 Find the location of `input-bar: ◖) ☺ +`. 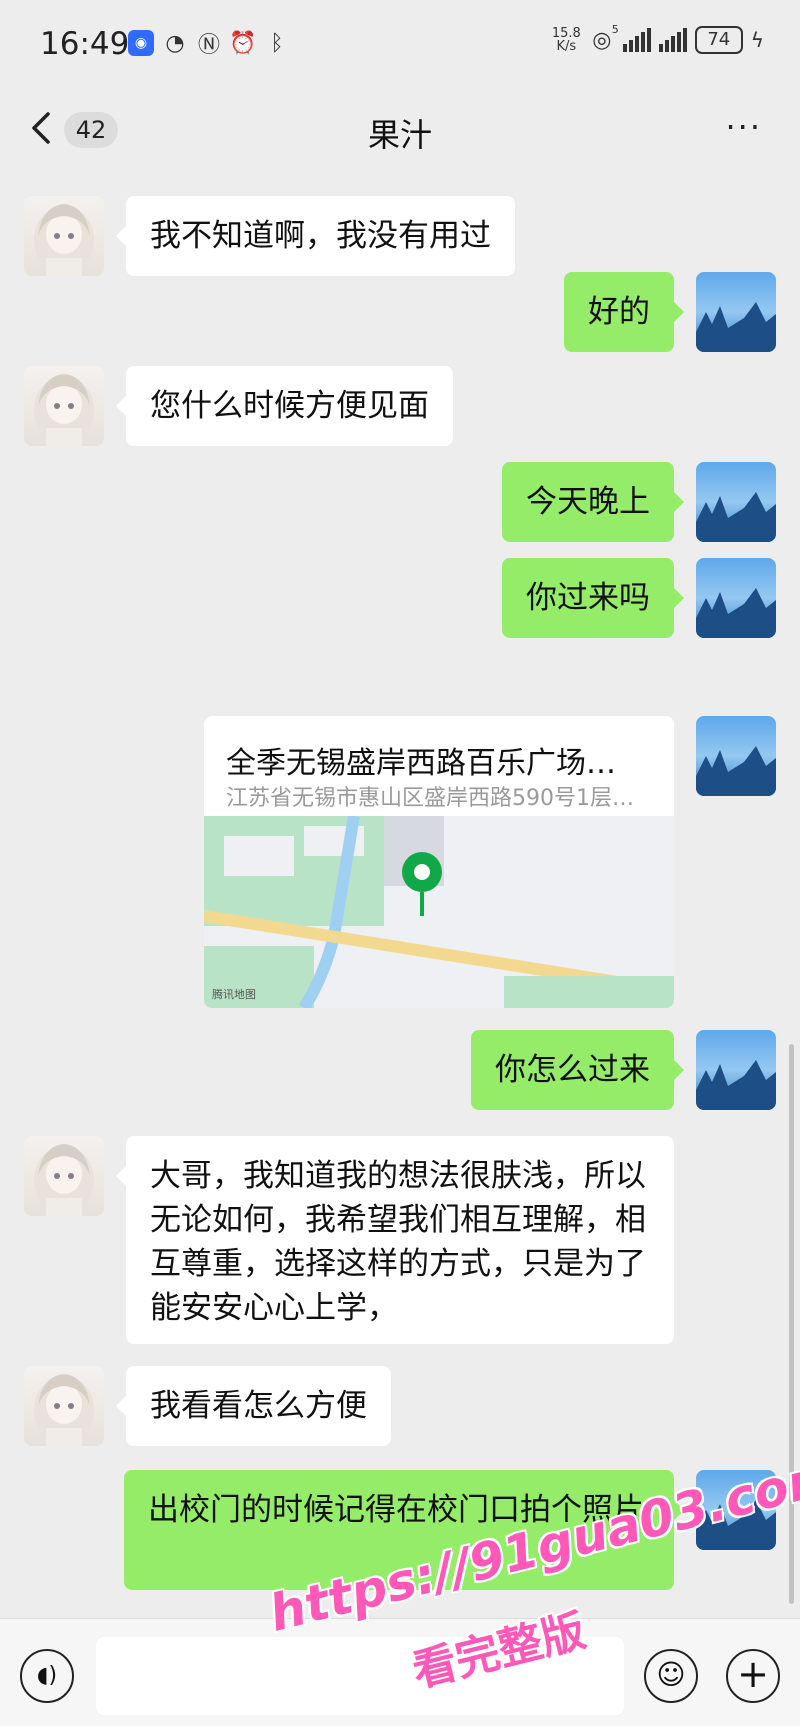

input-bar: ◖) ☺ + is located at coordinates (400, 1672).